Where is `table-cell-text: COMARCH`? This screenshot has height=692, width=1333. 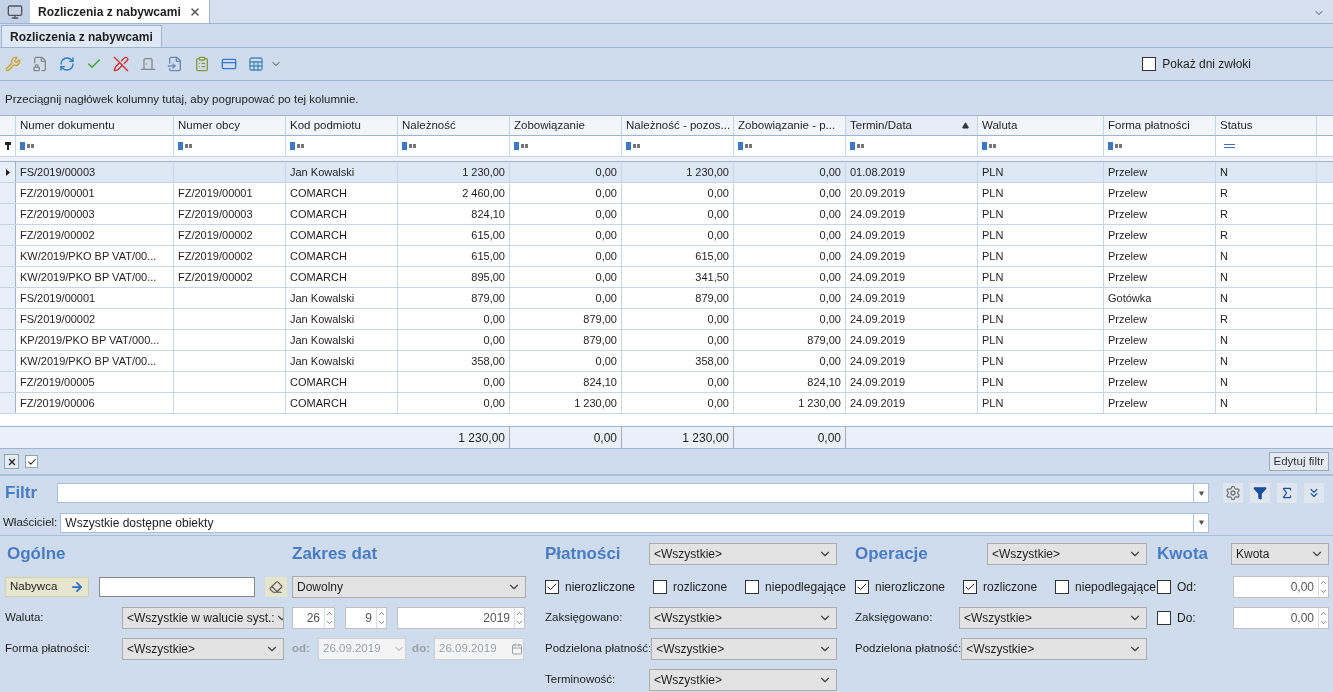
table-cell-text: COMARCH is located at coordinates (318, 277).